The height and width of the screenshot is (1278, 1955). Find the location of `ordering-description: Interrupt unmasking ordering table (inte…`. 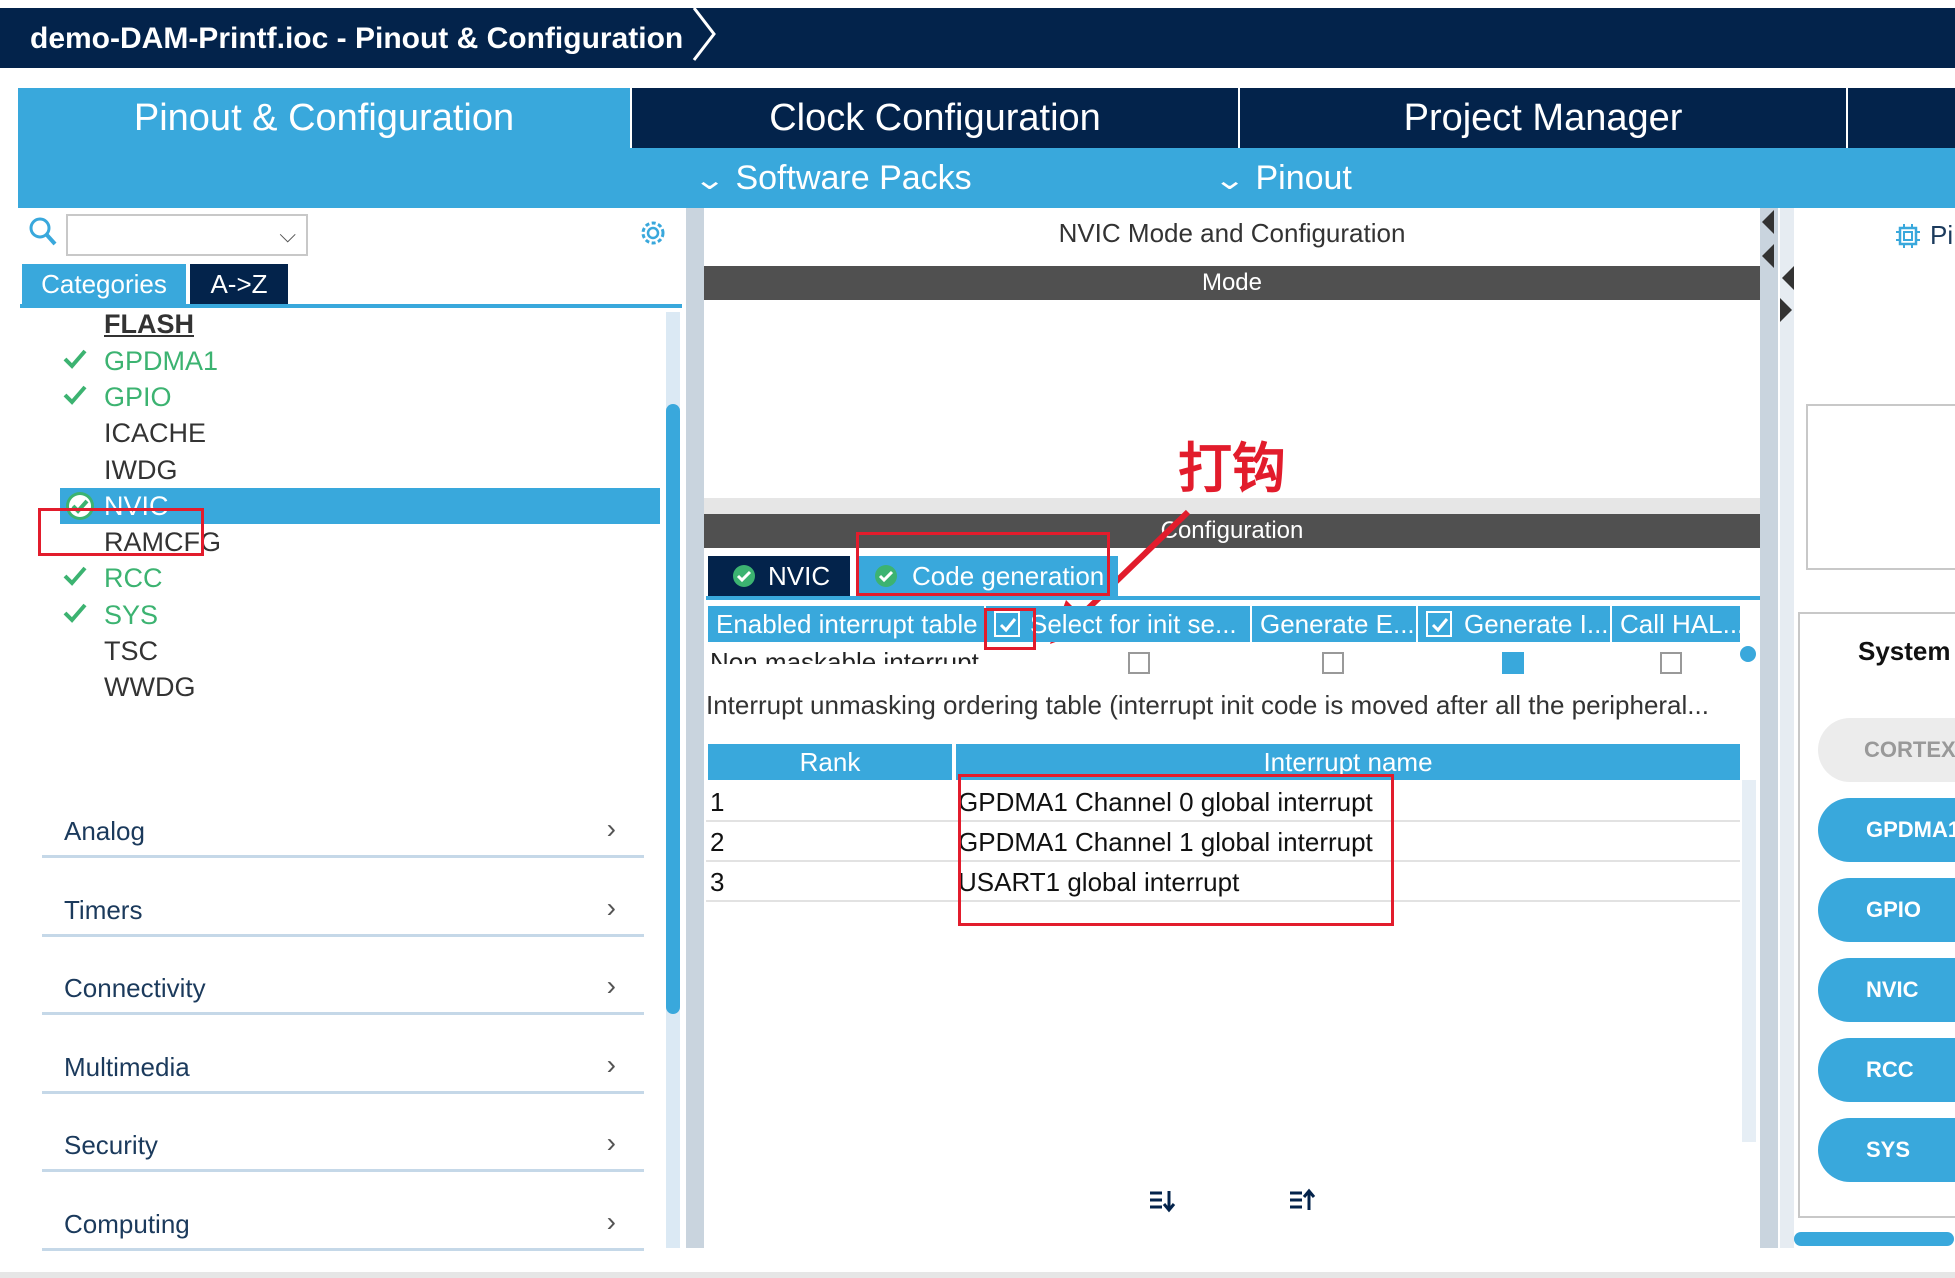

ordering-description: Interrupt unmasking ordering table (inte… is located at coordinates (1207, 705).